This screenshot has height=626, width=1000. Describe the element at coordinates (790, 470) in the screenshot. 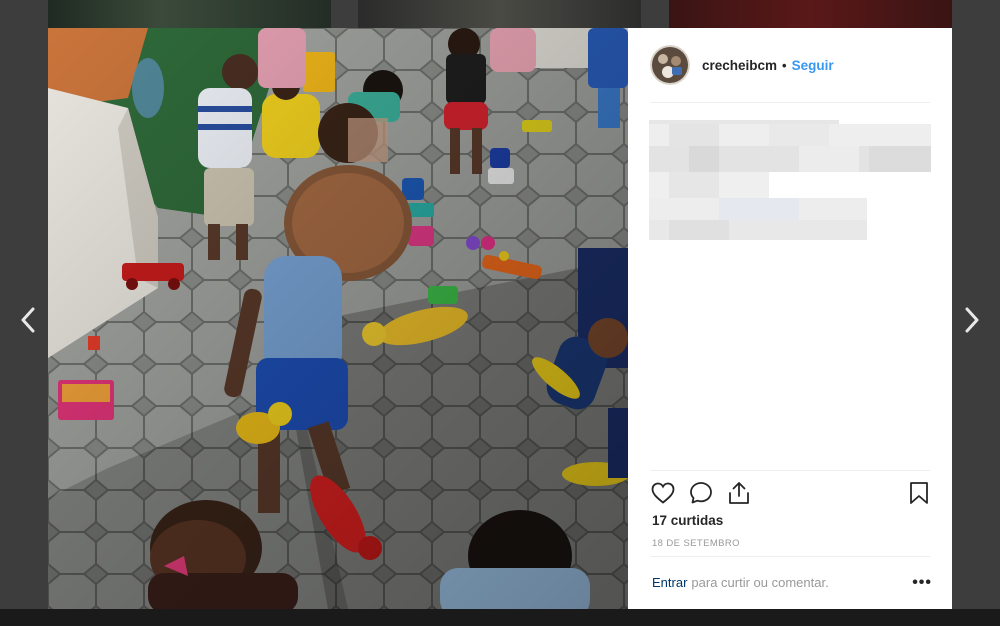

I see `actions-divider` at that location.